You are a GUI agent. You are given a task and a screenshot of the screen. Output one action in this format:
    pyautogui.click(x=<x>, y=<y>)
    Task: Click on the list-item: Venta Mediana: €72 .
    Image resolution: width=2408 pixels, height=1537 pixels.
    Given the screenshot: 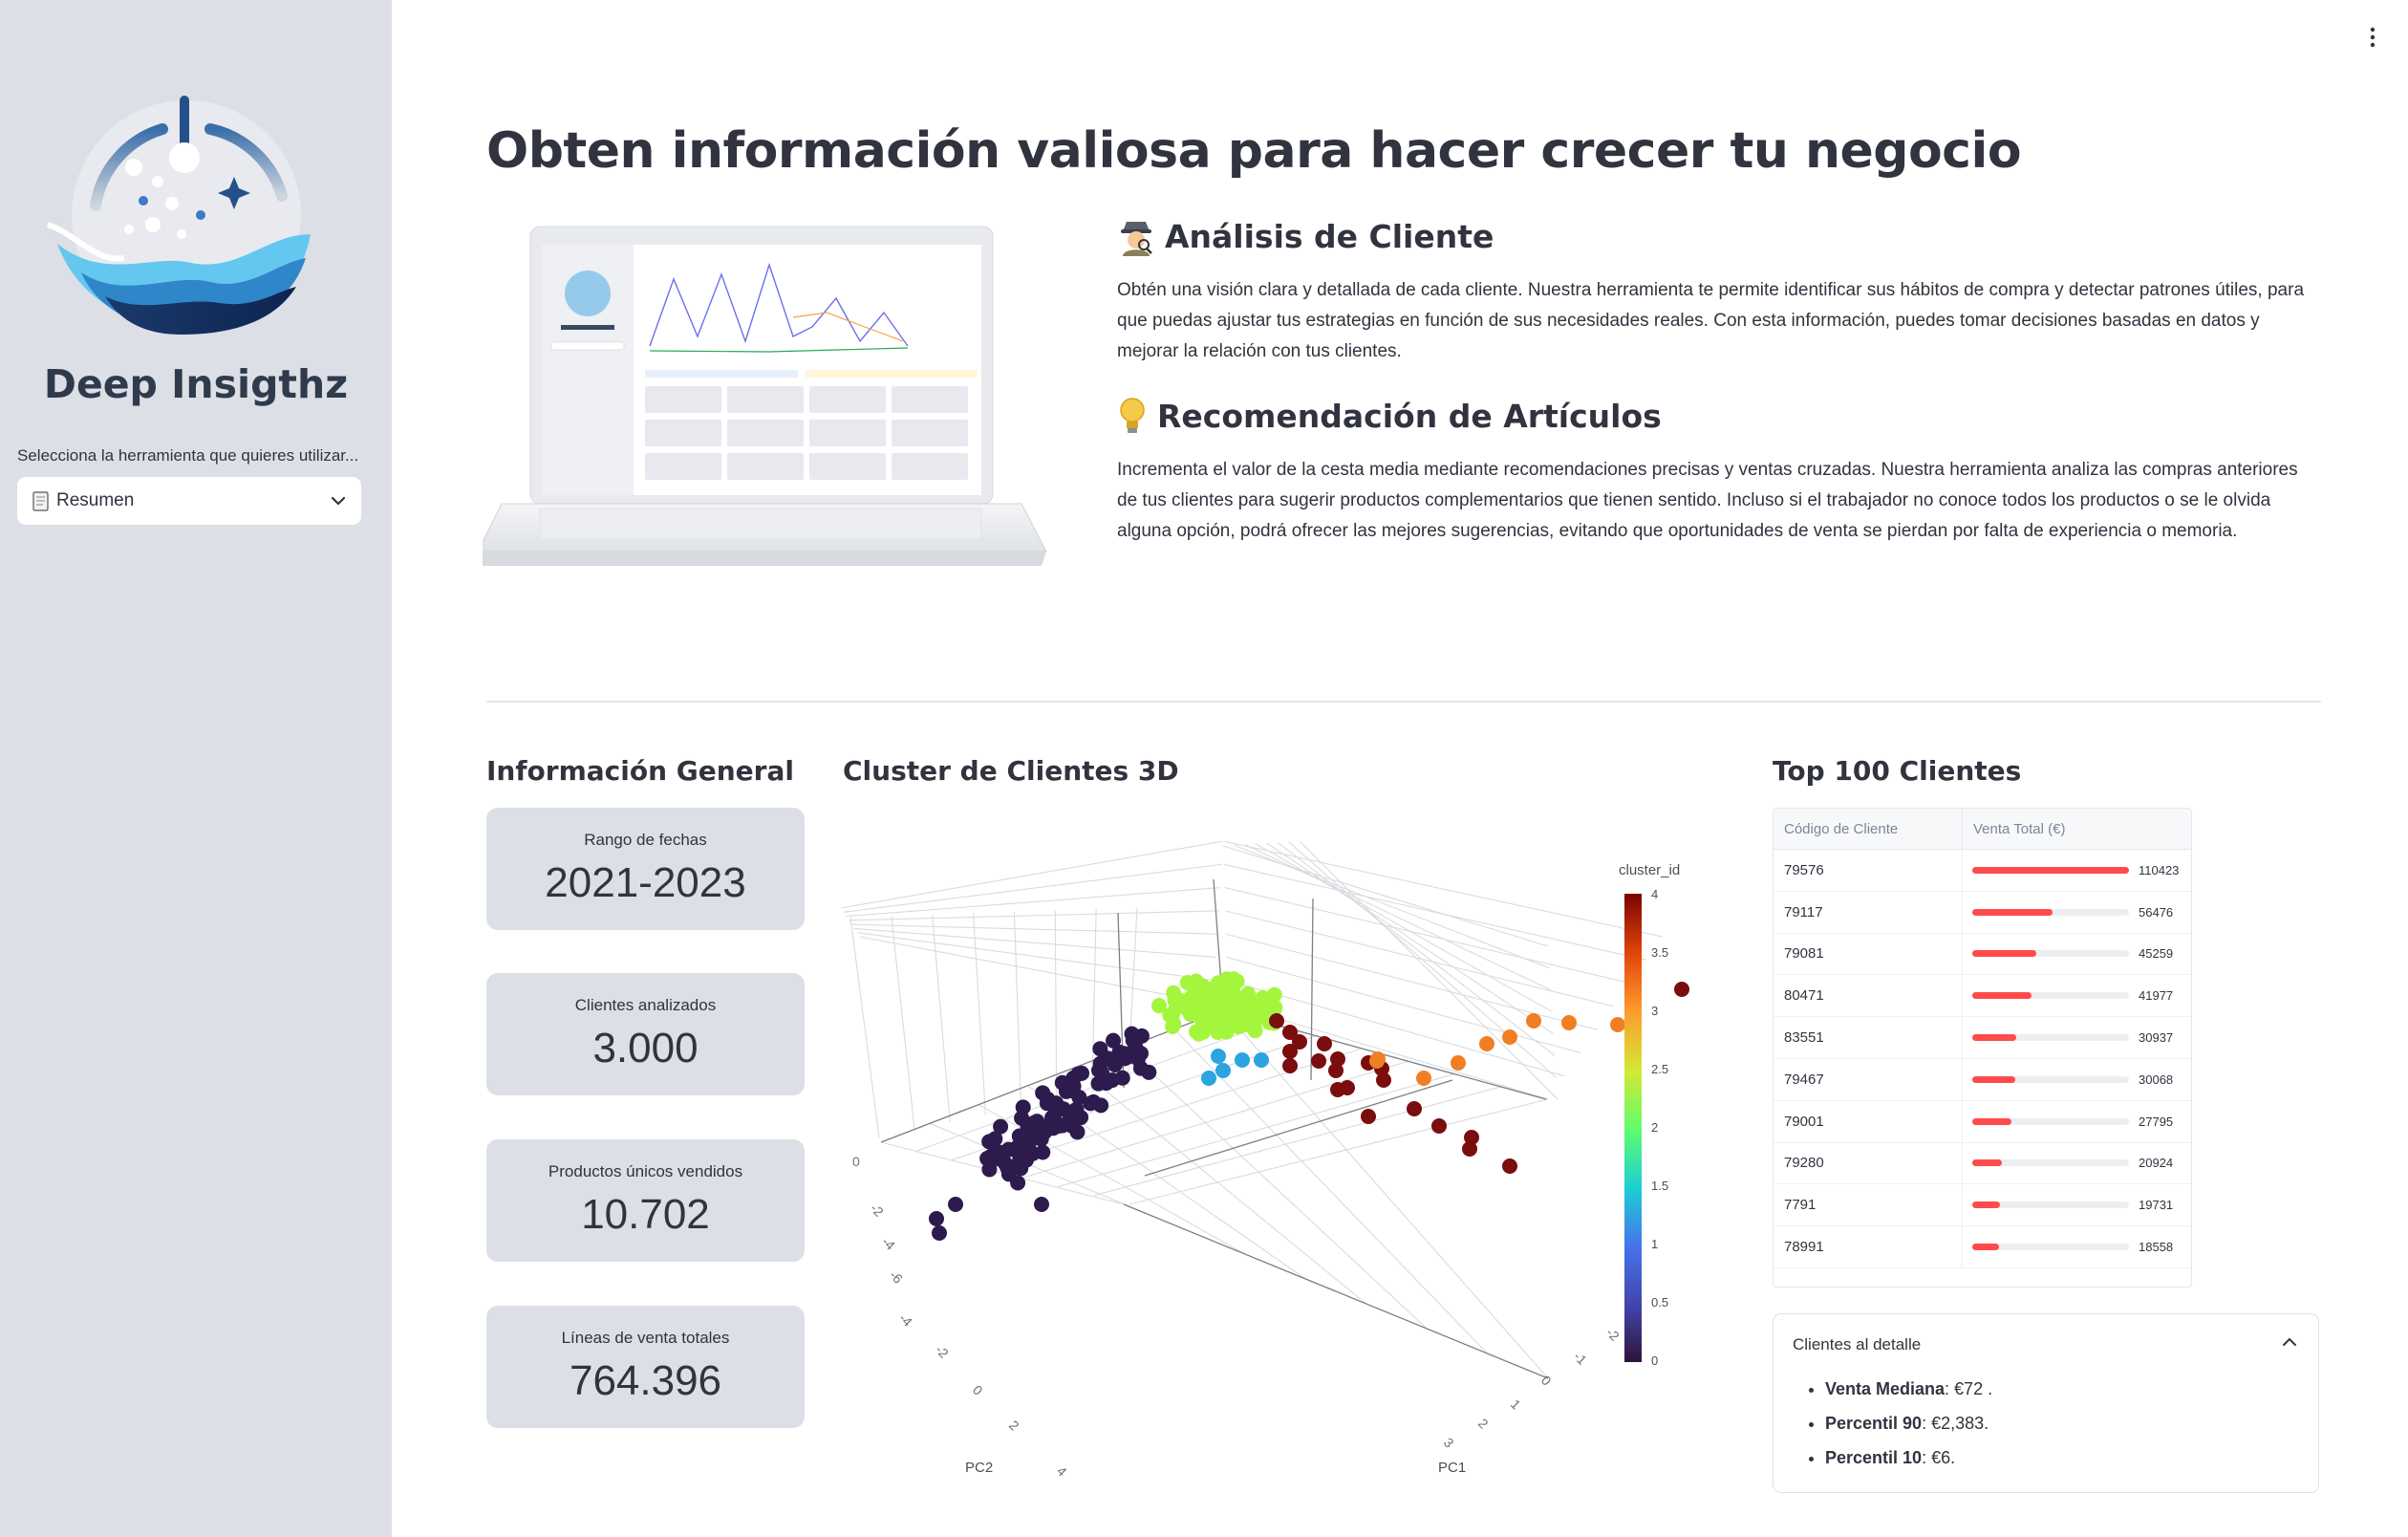 What is the action you would take?
    pyautogui.click(x=1909, y=1389)
    